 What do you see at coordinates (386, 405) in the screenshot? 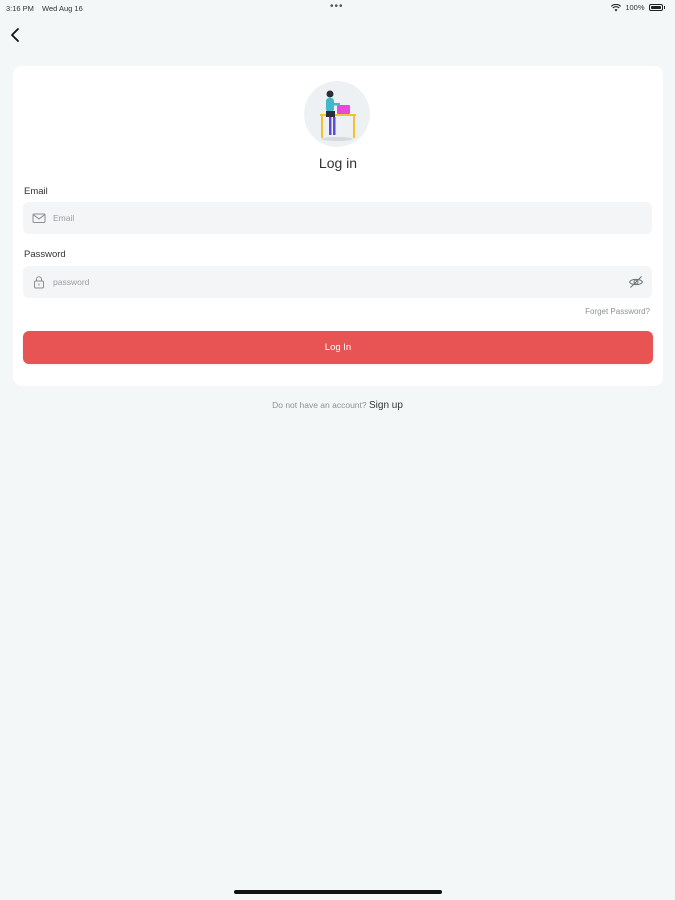
I see `signup-link: Sign up` at bounding box center [386, 405].